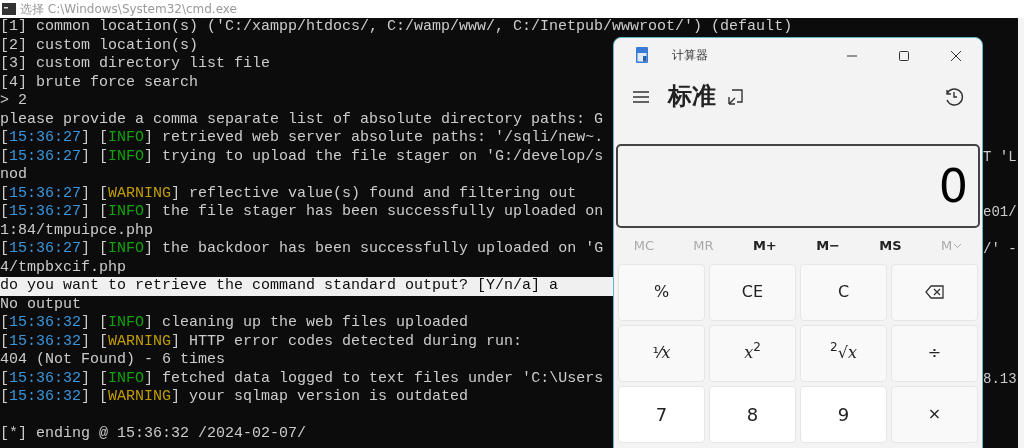 This screenshot has height=448, width=1024. What do you see at coordinates (347, 341) in the screenshot?
I see `console-text: ] HTTP error codes detected during run:` at bounding box center [347, 341].